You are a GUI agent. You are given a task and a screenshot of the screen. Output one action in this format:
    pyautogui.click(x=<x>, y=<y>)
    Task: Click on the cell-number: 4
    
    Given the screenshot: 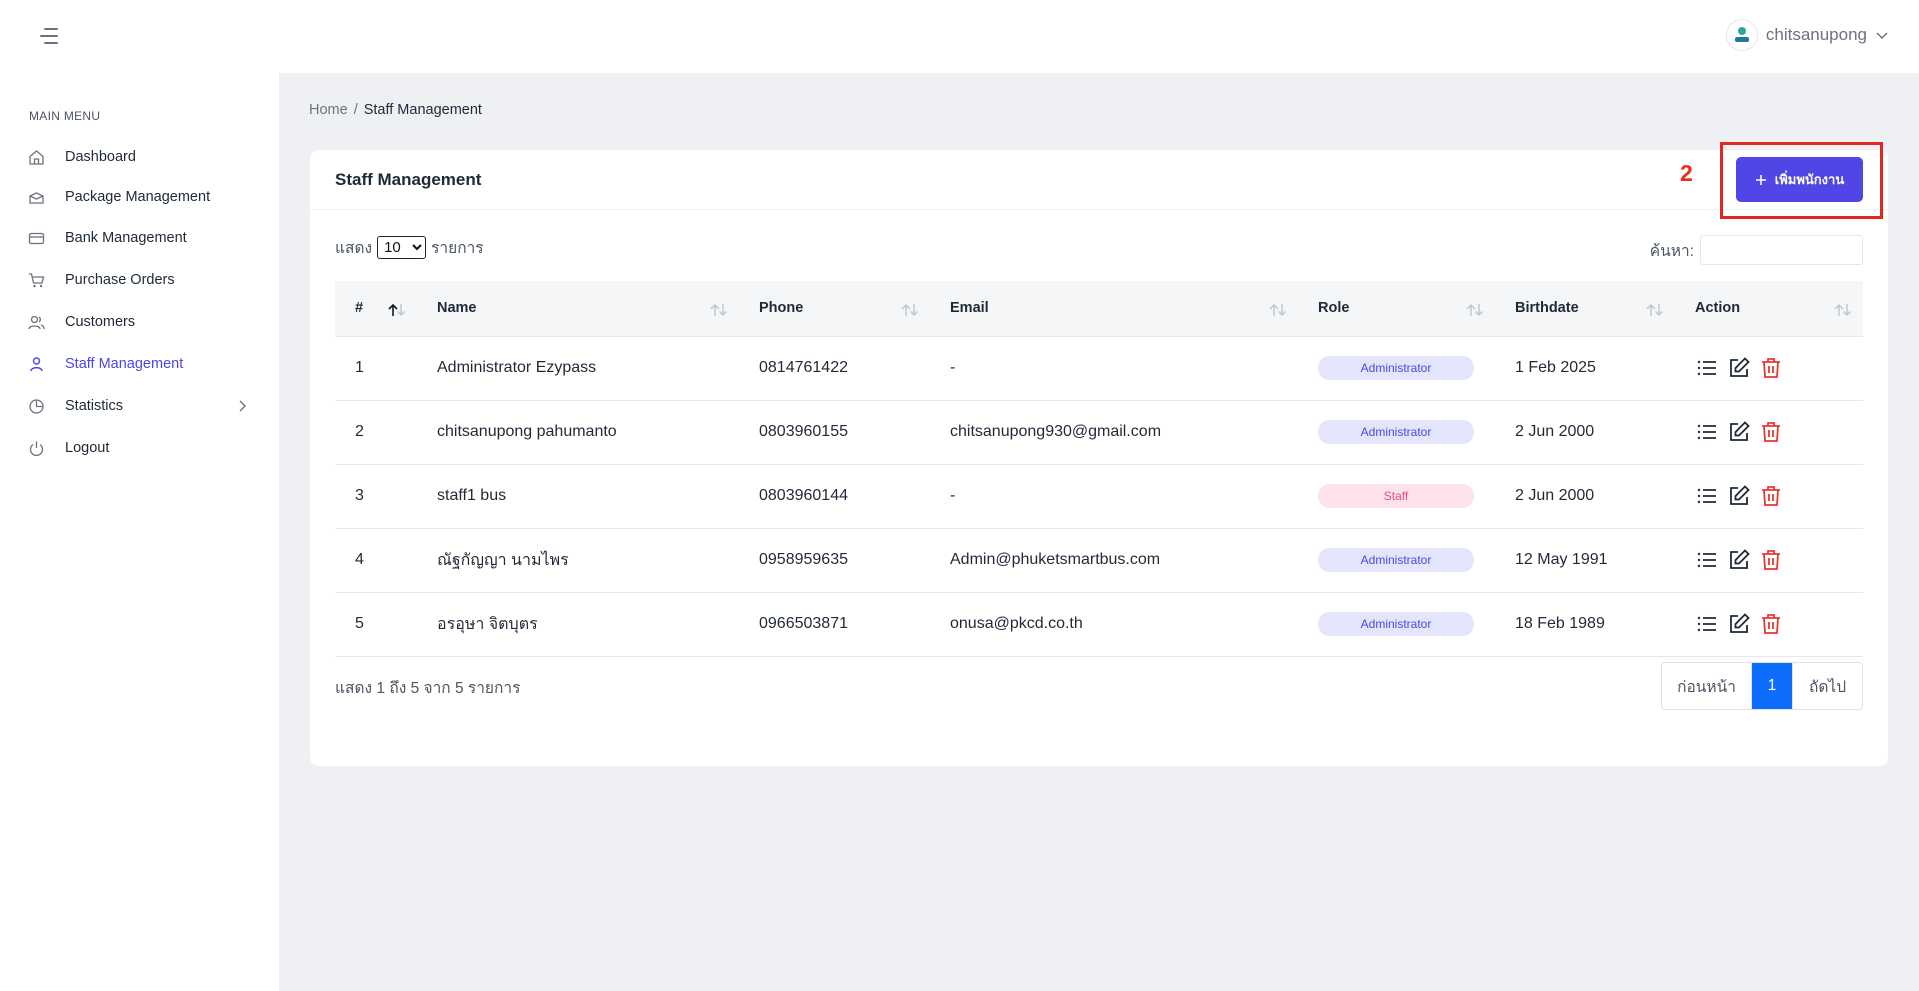 What is the action you would take?
    pyautogui.click(x=376, y=560)
    